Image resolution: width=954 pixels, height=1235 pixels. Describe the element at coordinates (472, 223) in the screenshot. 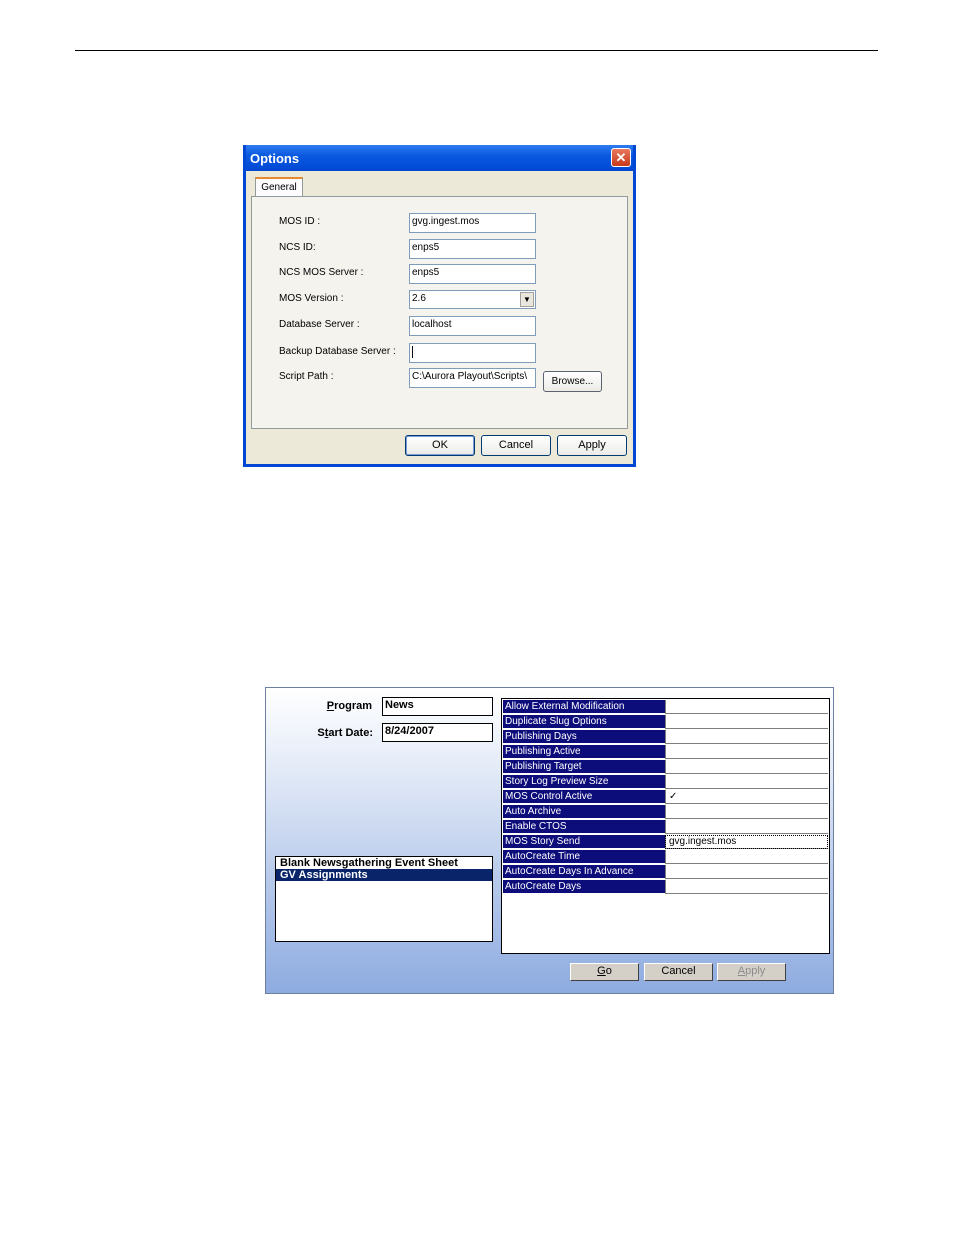

I see `mos-id-field: gvg.ingest.mos` at that location.